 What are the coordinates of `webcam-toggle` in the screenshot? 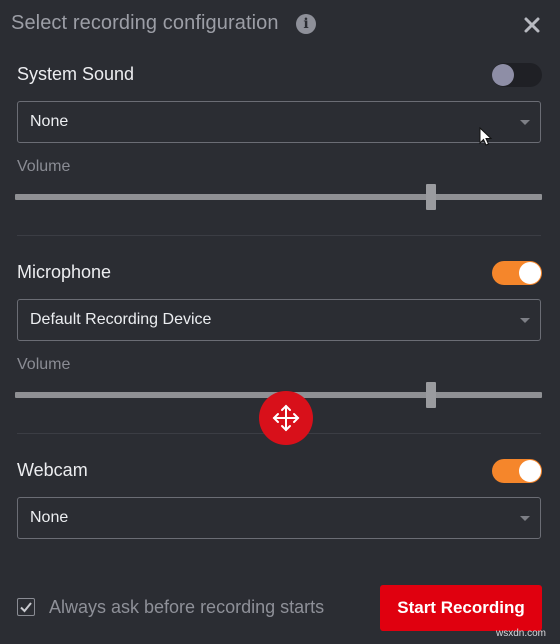 It's located at (517, 471).